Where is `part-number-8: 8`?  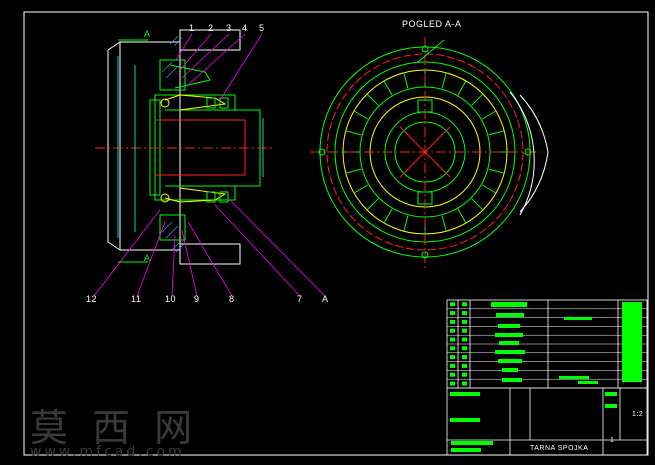 part-number-8: 8 is located at coordinates (232, 299).